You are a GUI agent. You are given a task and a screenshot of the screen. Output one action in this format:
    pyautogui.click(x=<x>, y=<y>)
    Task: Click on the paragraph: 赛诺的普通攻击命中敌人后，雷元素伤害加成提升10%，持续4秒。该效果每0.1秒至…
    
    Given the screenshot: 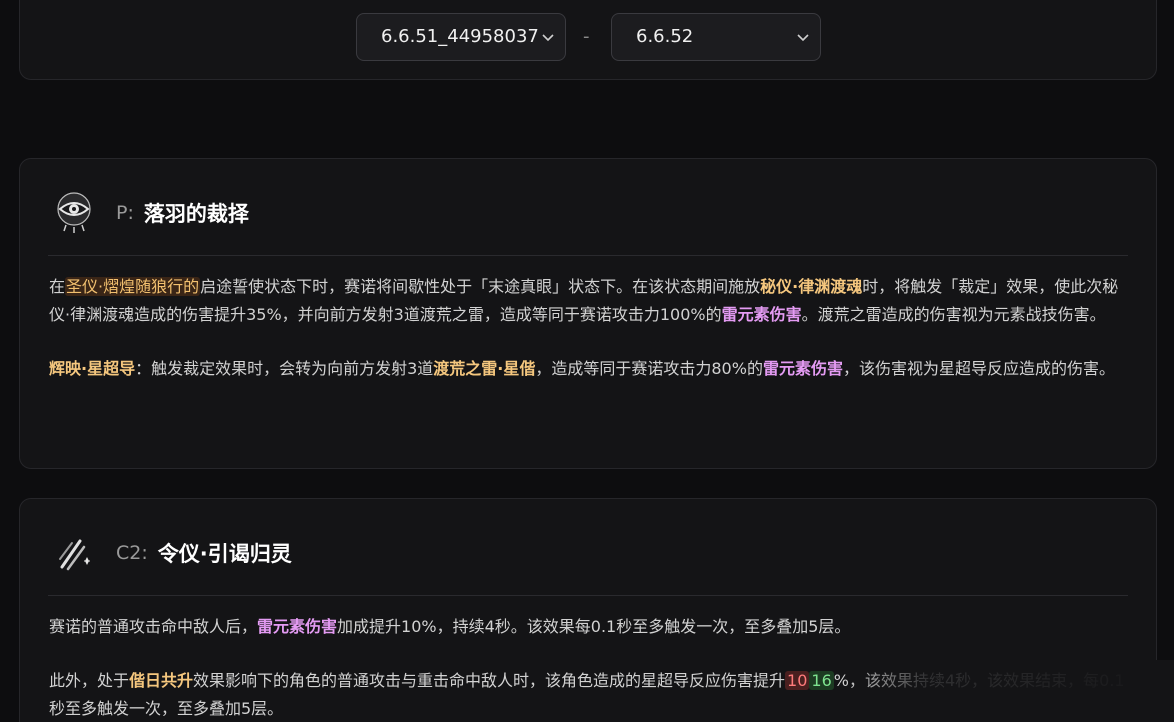 What is the action you would take?
    pyautogui.click(x=590, y=627)
    